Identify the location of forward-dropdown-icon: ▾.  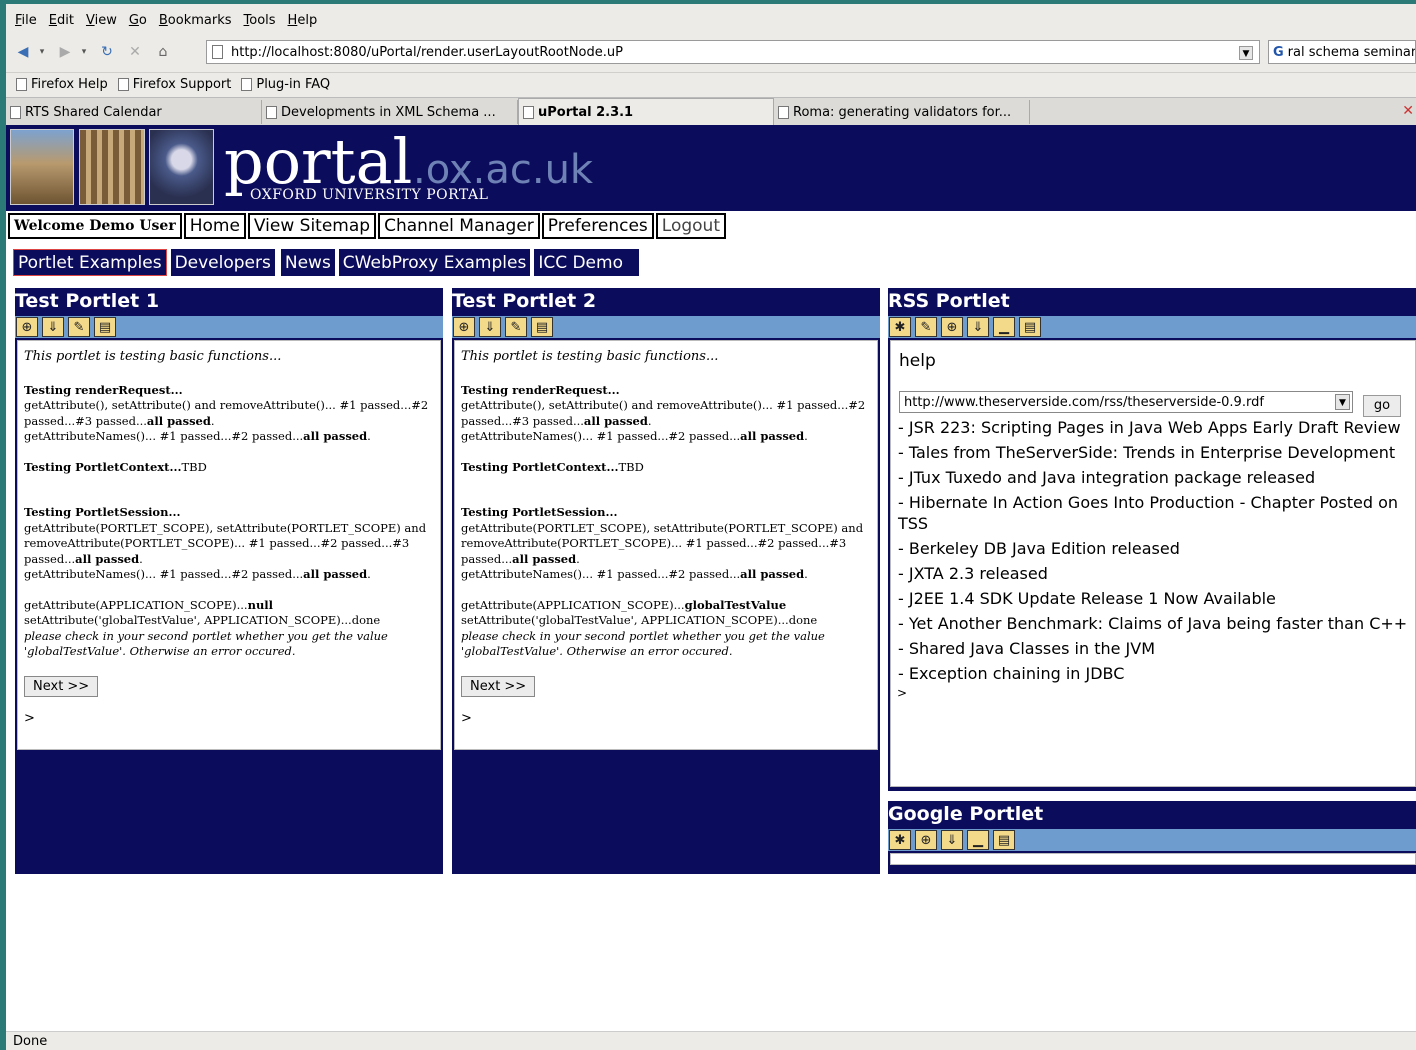
(84, 52).